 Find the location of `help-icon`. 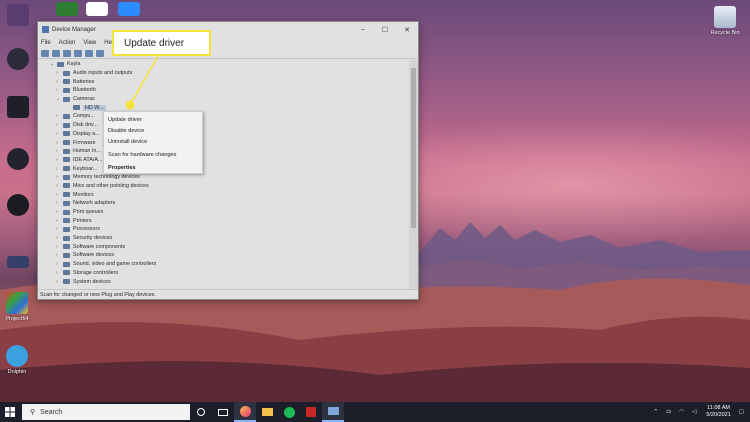

help-icon is located at coordinates (89, 53).